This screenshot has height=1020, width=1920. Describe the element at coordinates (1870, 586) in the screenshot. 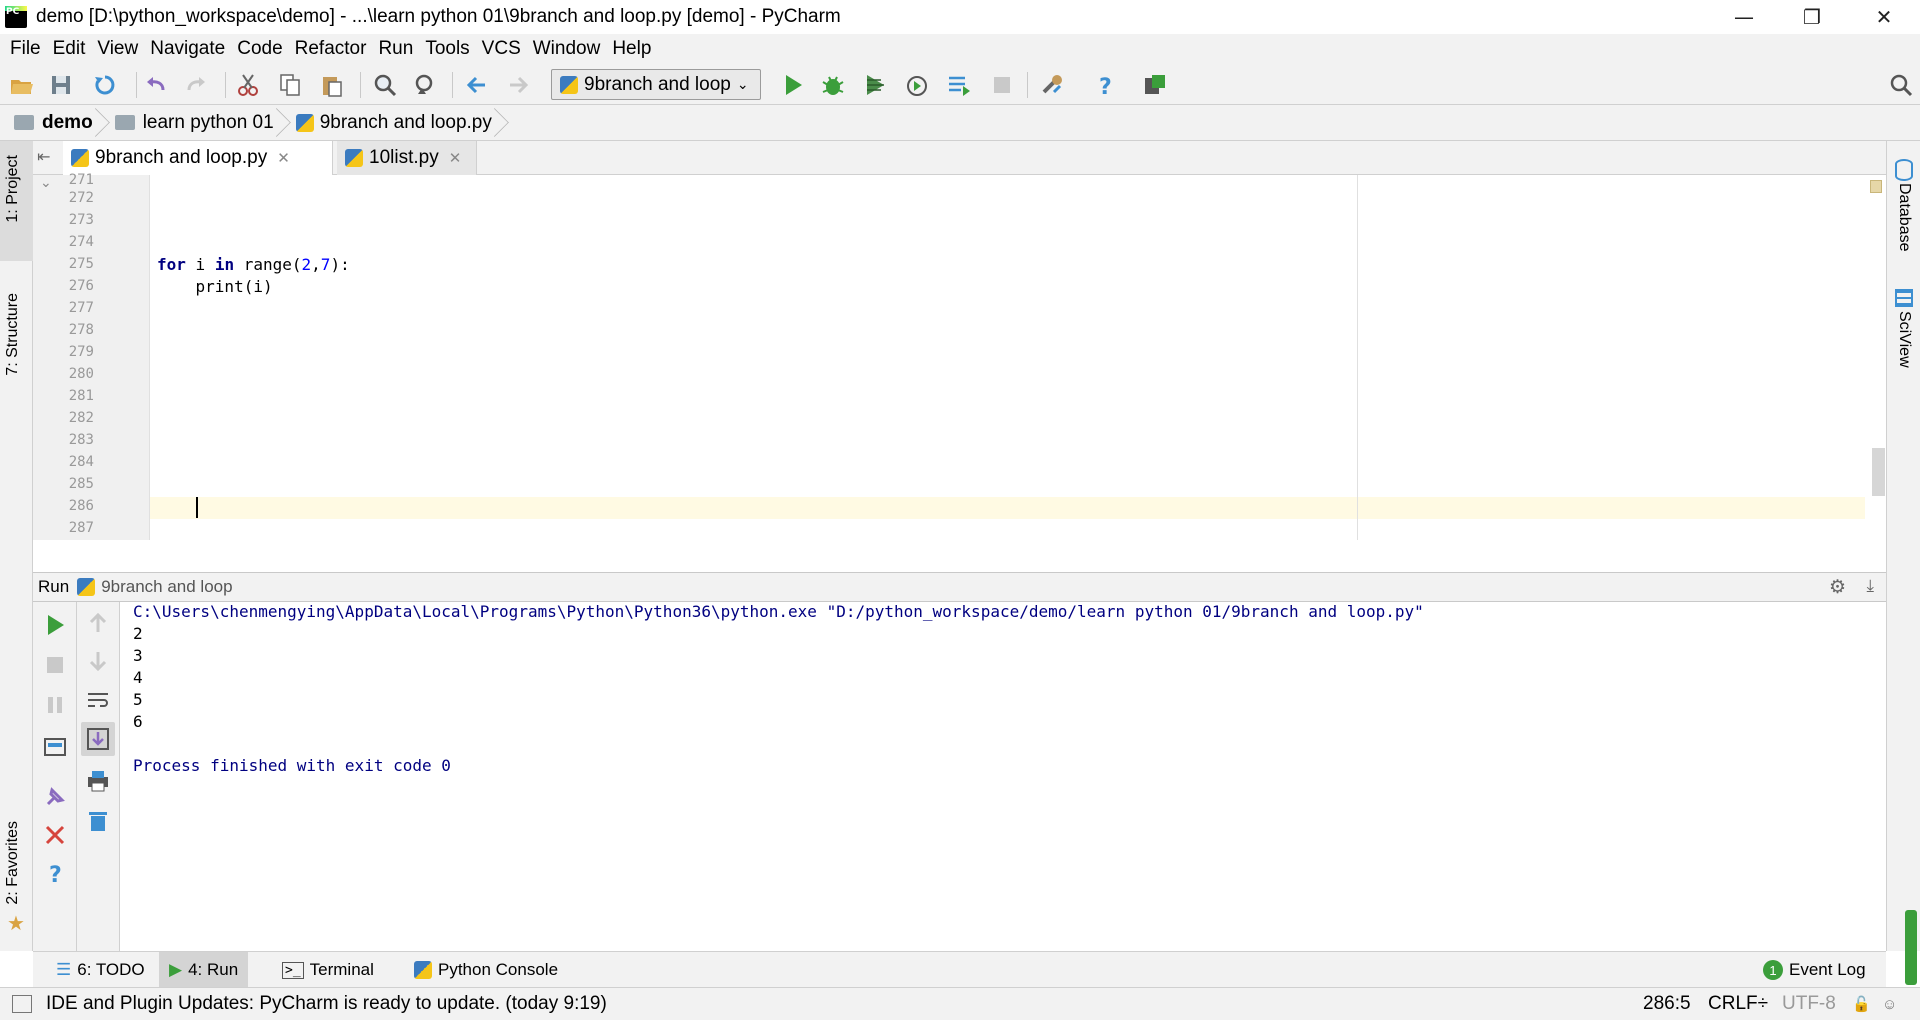

I see `hide-panel-icon: ⤓` at that location.